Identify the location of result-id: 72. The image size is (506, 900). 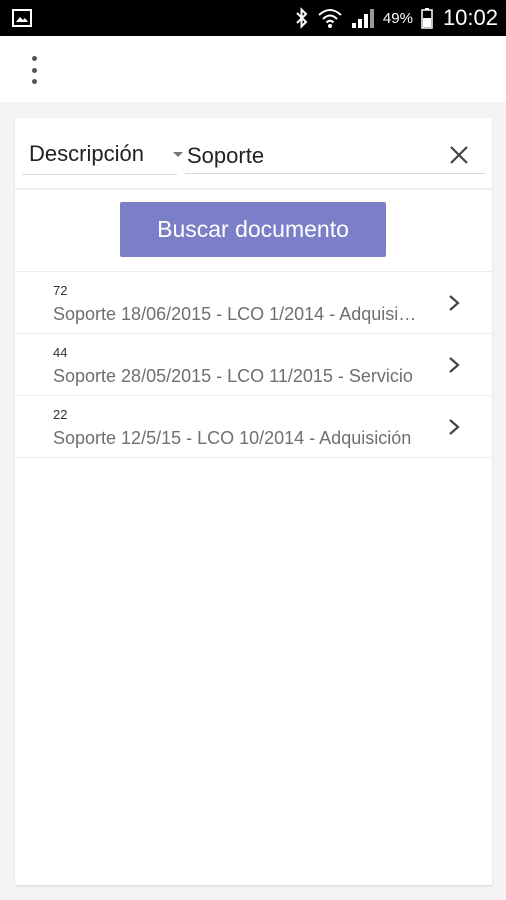
(60, 290).